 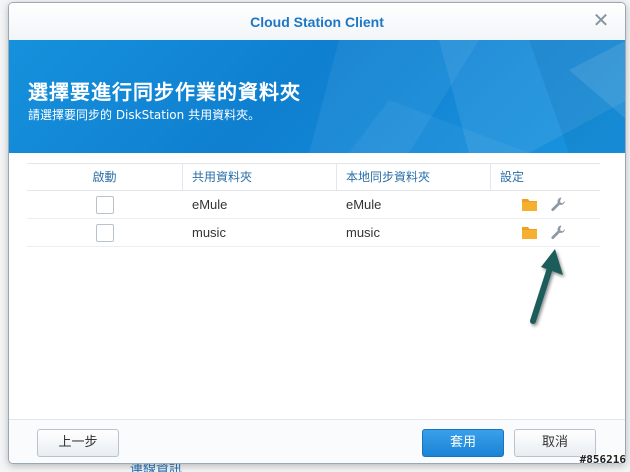 I want to click on table-row: eMule eMule, so click(x=313, y=205).